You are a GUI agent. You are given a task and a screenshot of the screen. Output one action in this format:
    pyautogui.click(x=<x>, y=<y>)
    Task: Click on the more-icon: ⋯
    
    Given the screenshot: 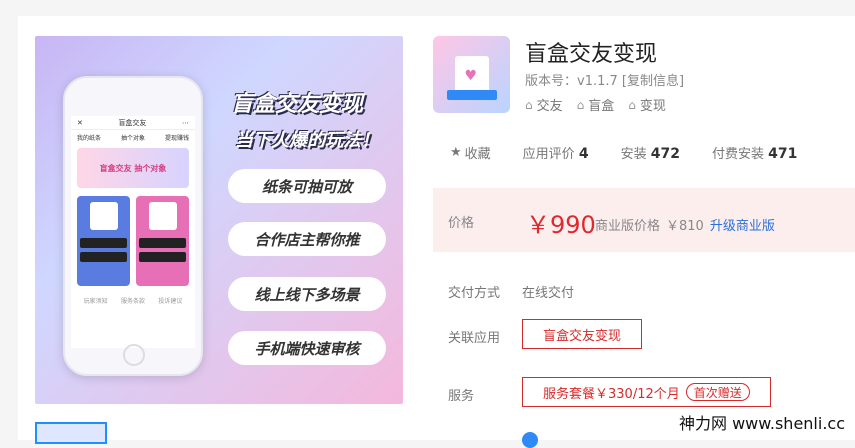 What is the action you would take?
    pyautogui.click(x=185, y=122)
    